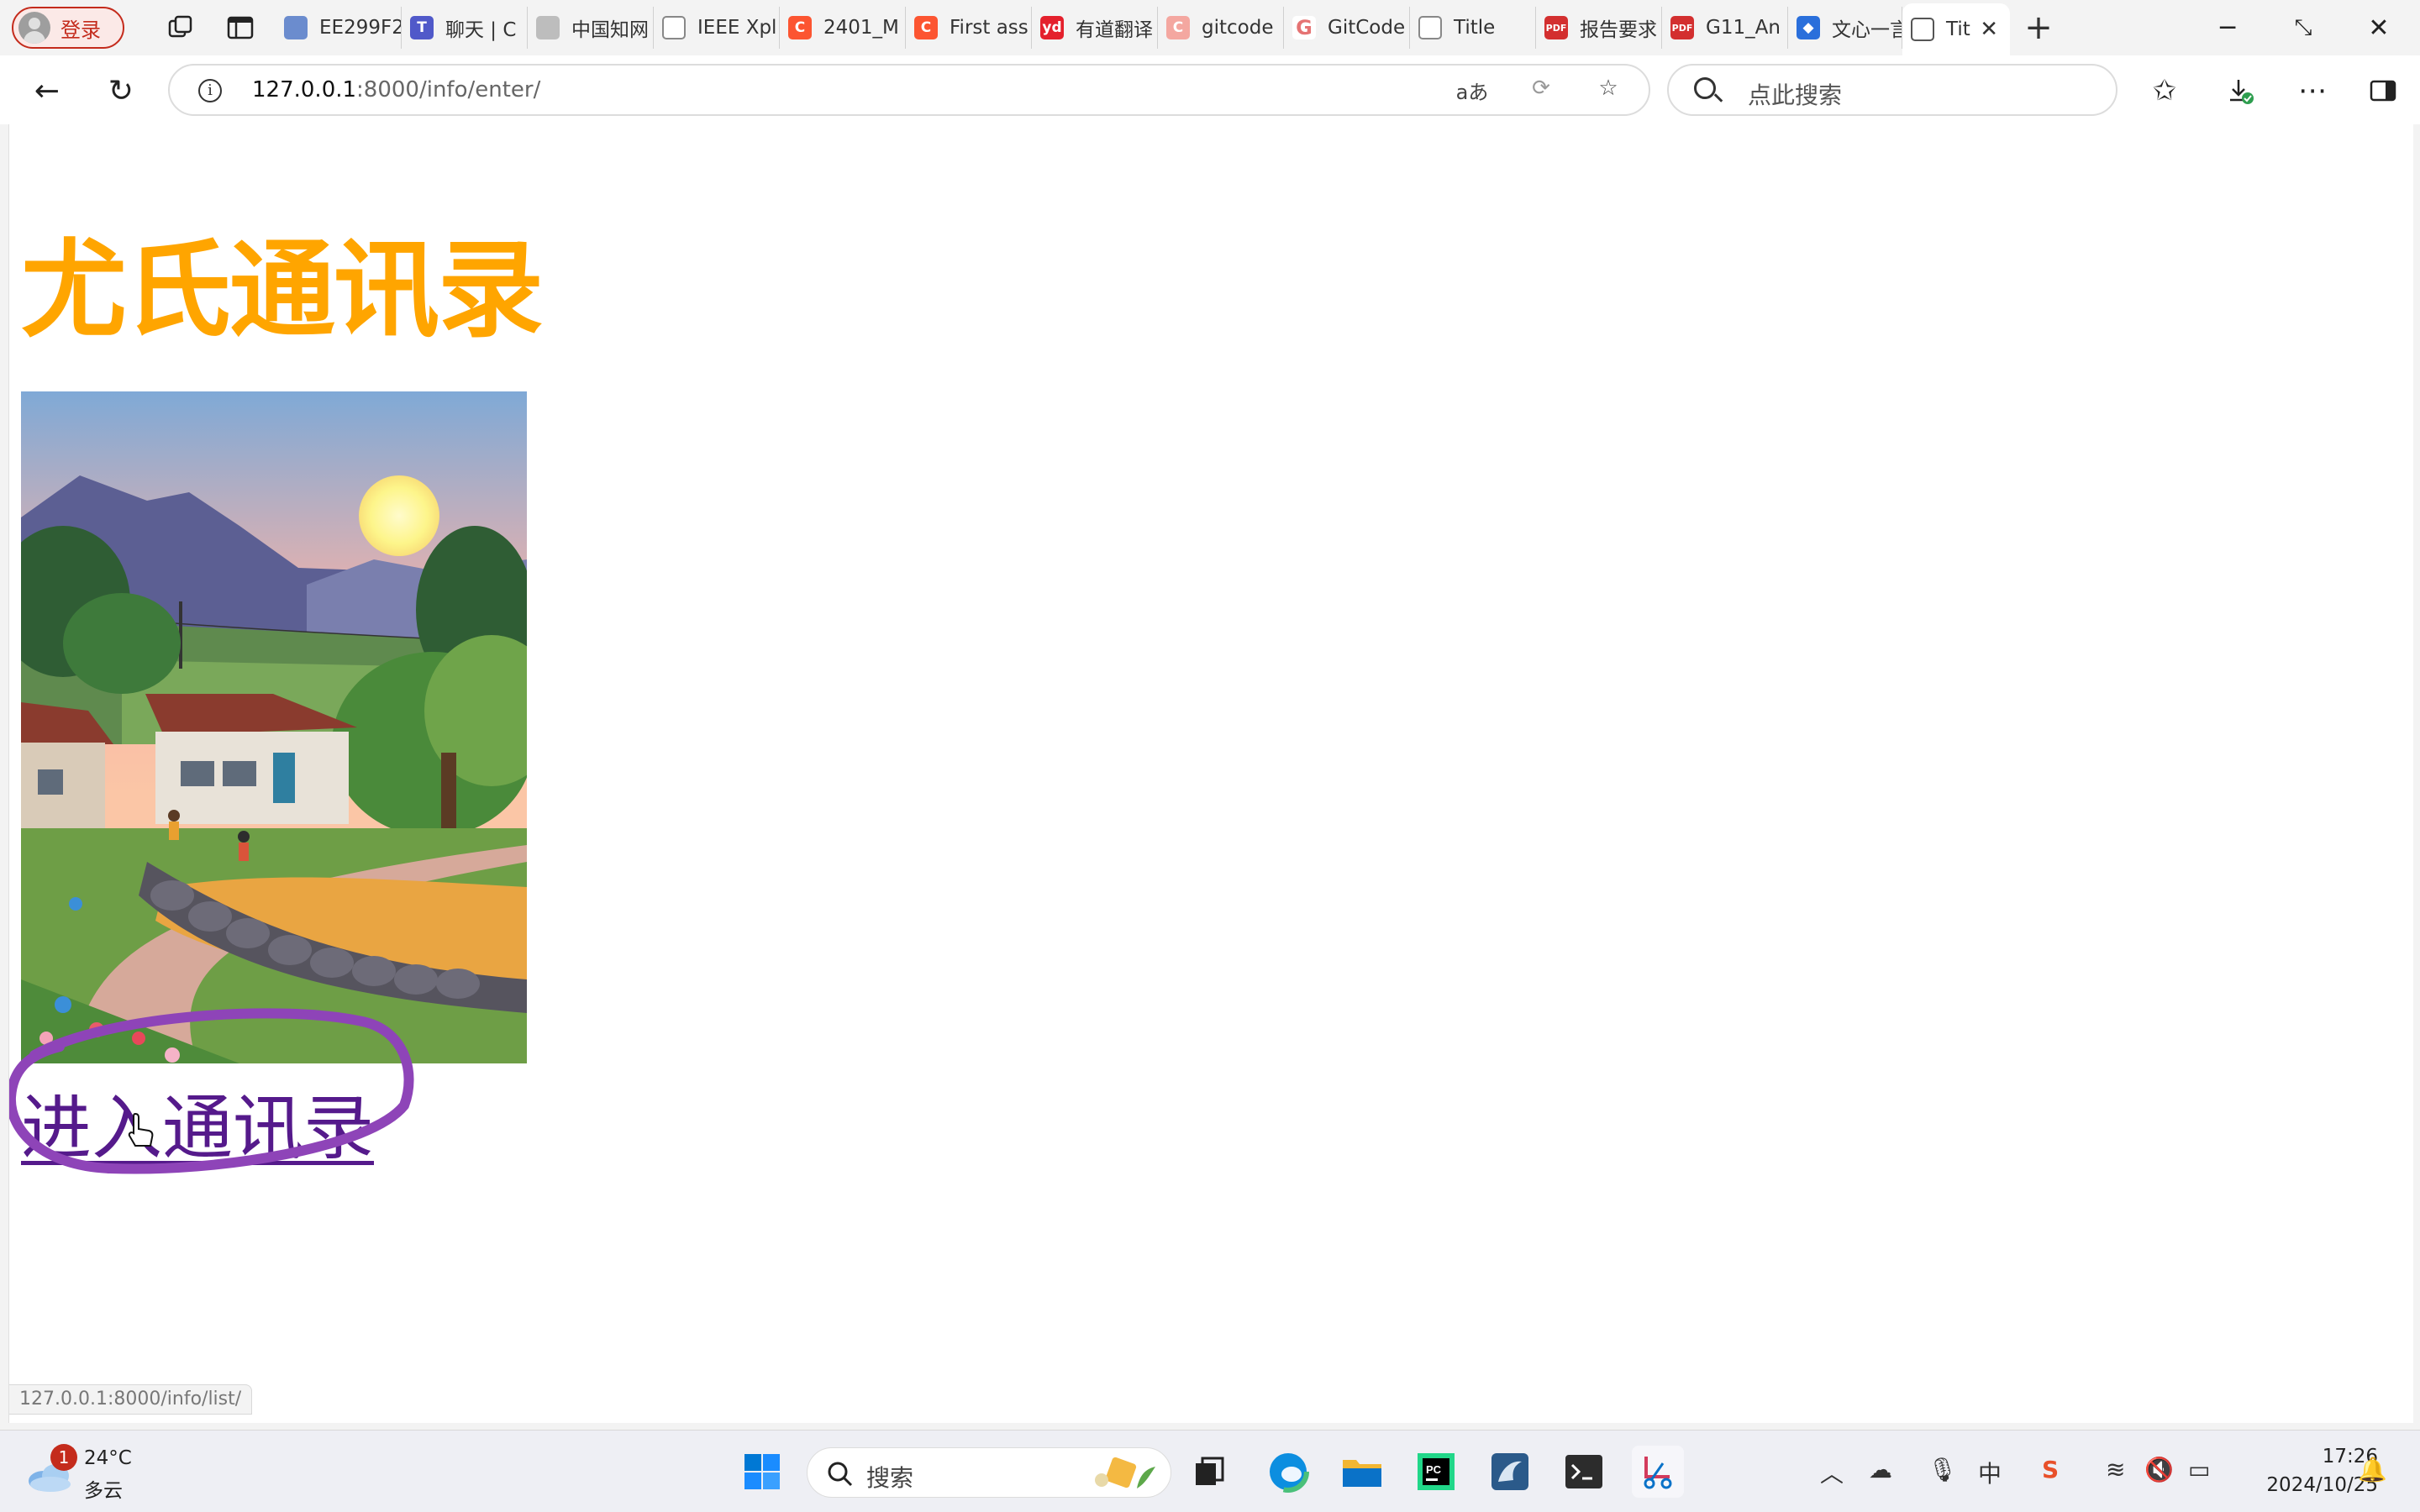  I want to click on task-view-icon, so click(1210, 1471).